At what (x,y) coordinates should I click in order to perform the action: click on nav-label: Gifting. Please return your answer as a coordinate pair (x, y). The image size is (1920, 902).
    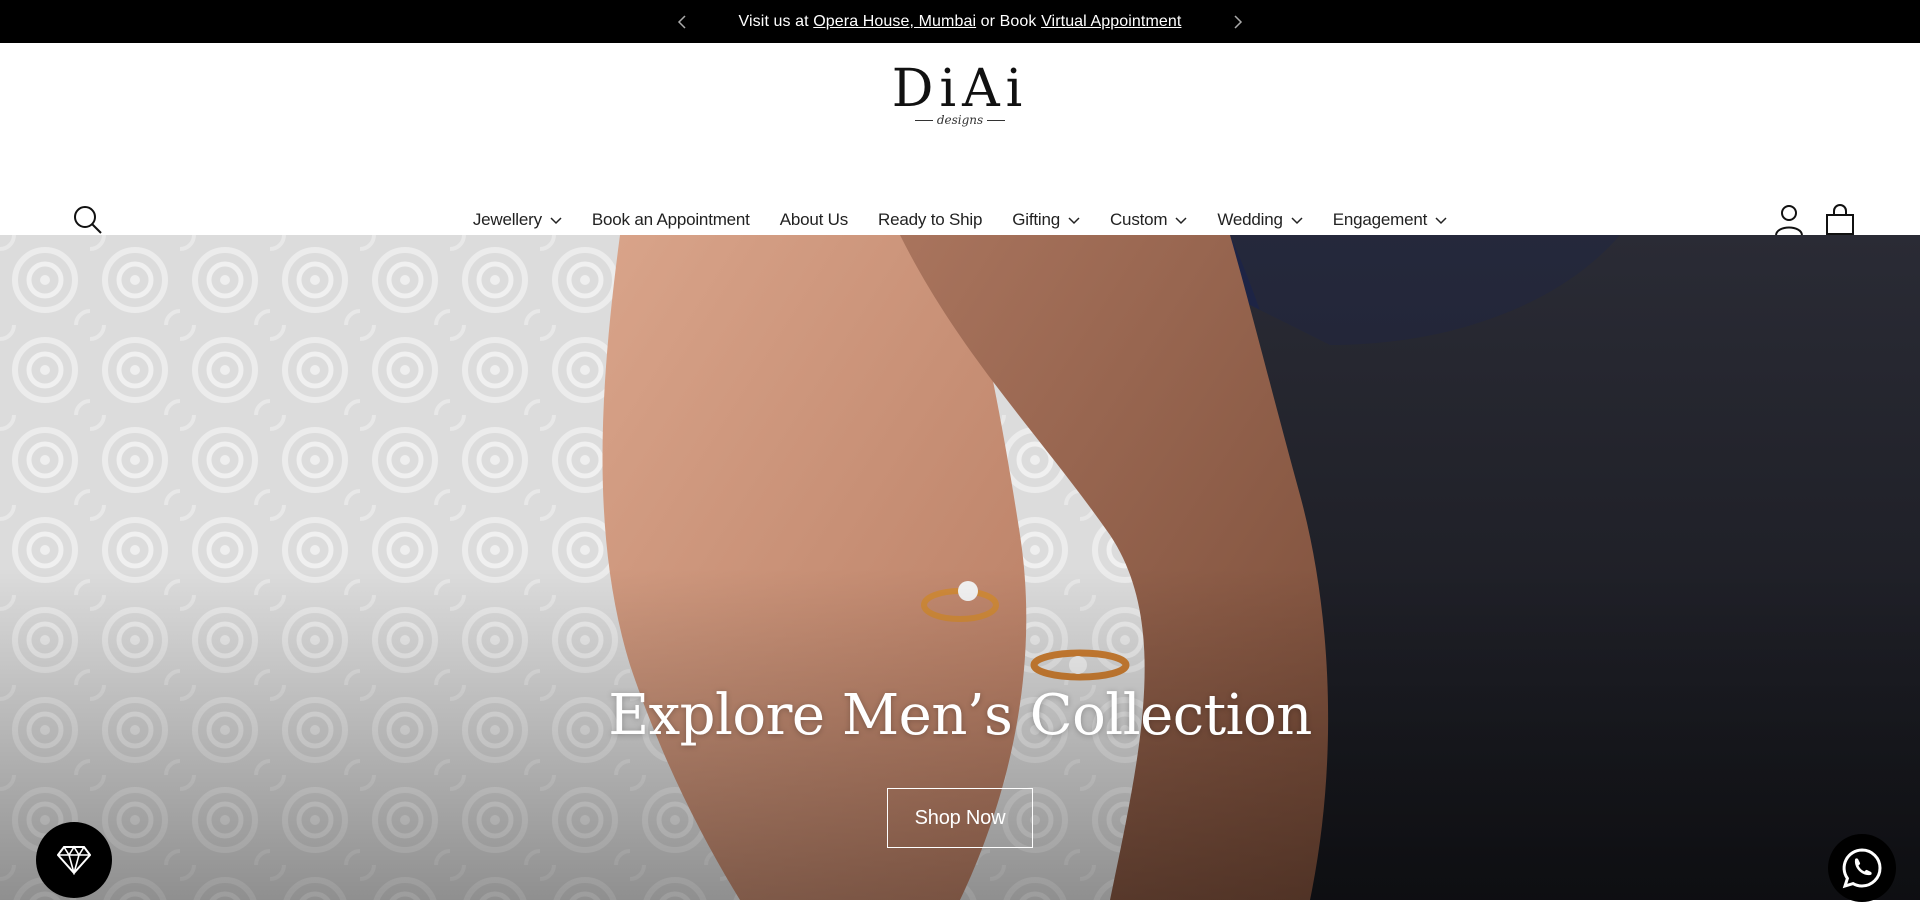
    Looking at the image, I should click on (1036, 219).